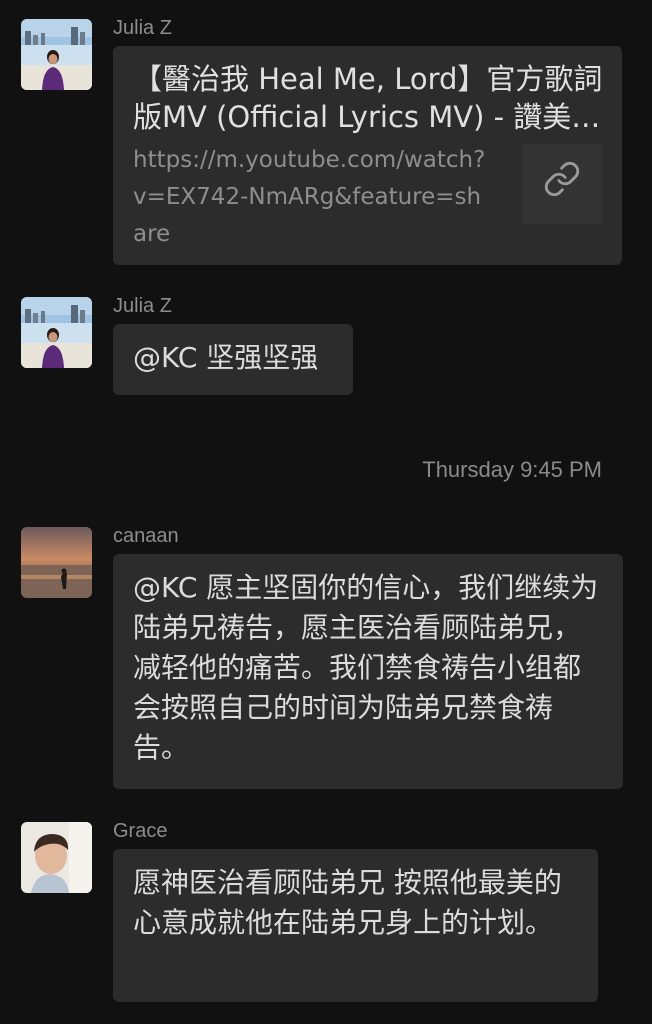 The width and height of the screenshot is (652, 1024). What do you see at coordinates (140, 831) in the screenshot?
I see `sender-name: Grace` at bounding box center [140, 831].